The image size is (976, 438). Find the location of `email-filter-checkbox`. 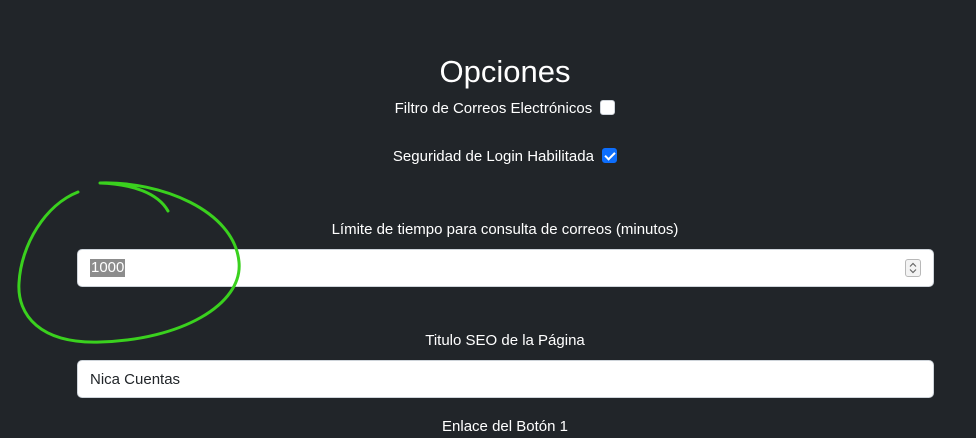

email-filter-checkbox is located at coordinates (608, 107).